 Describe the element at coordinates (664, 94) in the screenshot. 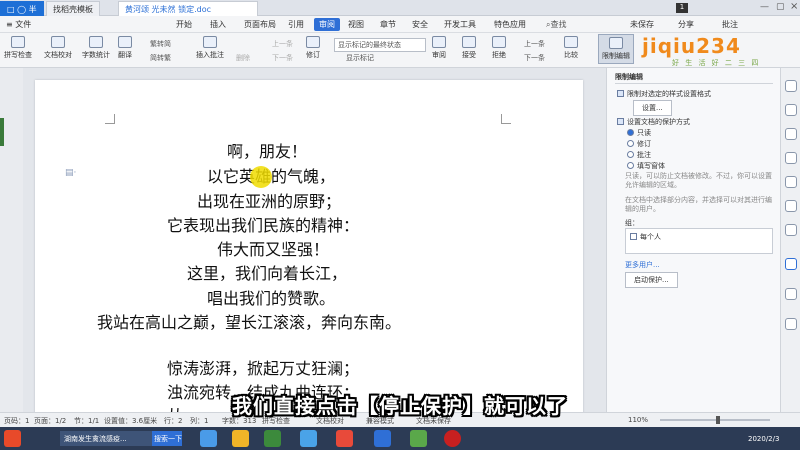

I see `format-restriction-checkbox: 限制对选定的样式设置格式` at that location.